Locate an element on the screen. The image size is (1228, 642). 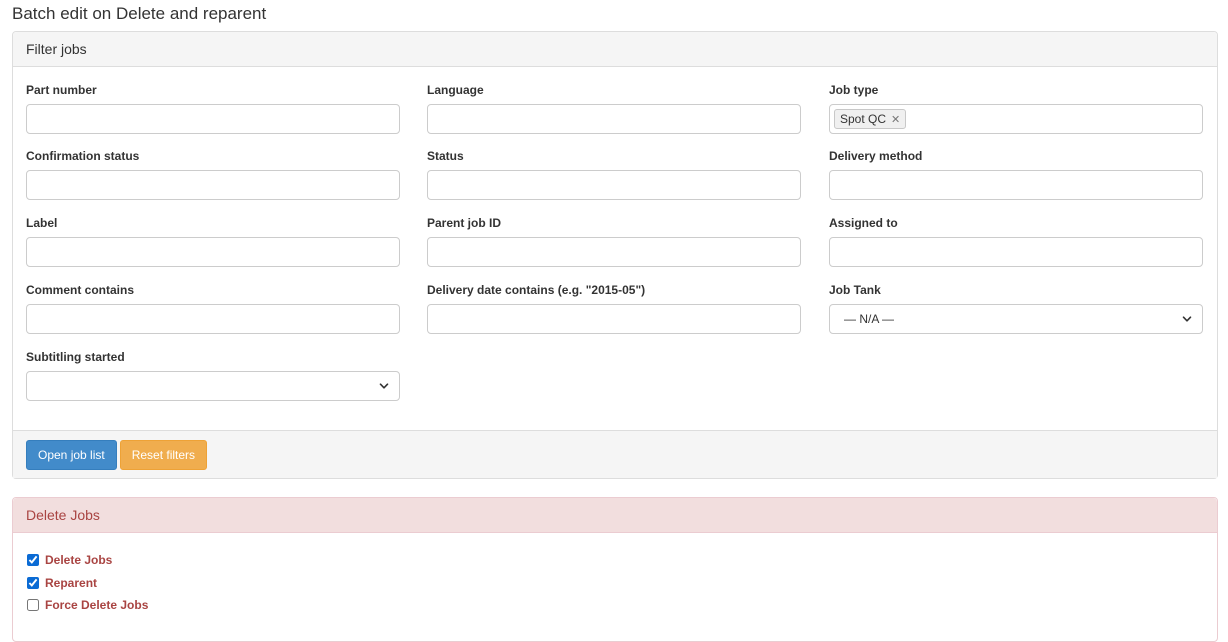
parent-job-id-input is located at coordinates (614, 252).